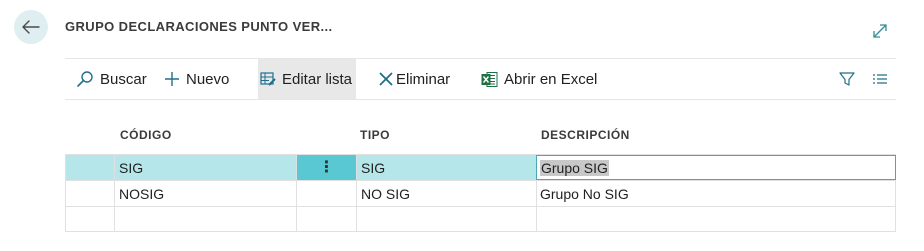 The height and width of the screenshot is (251, 924). What do you see at coordinates (317, 79) in the screenshot?
I see `edit-list-label: Editar lista` at bounding box center [317, 79].